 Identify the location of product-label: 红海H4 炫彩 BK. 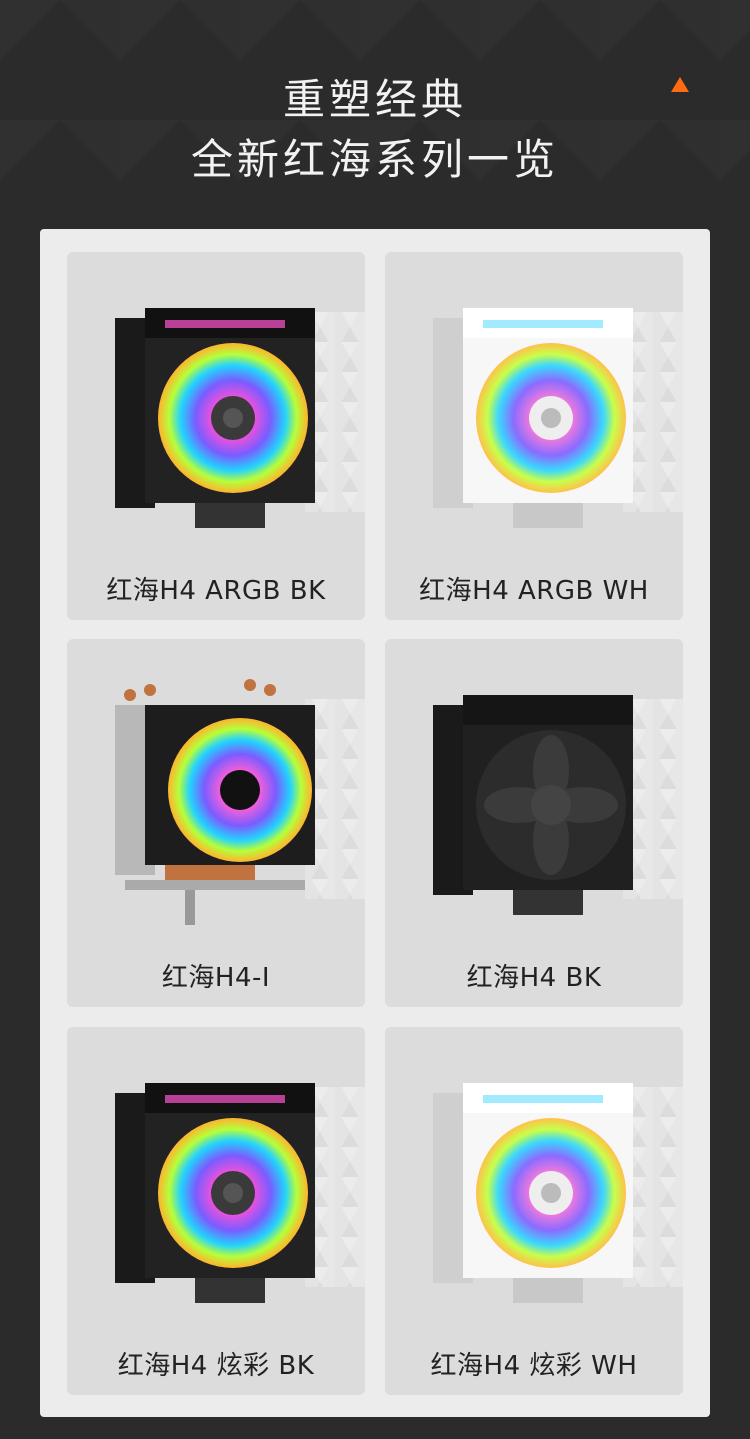
(216, 1366).